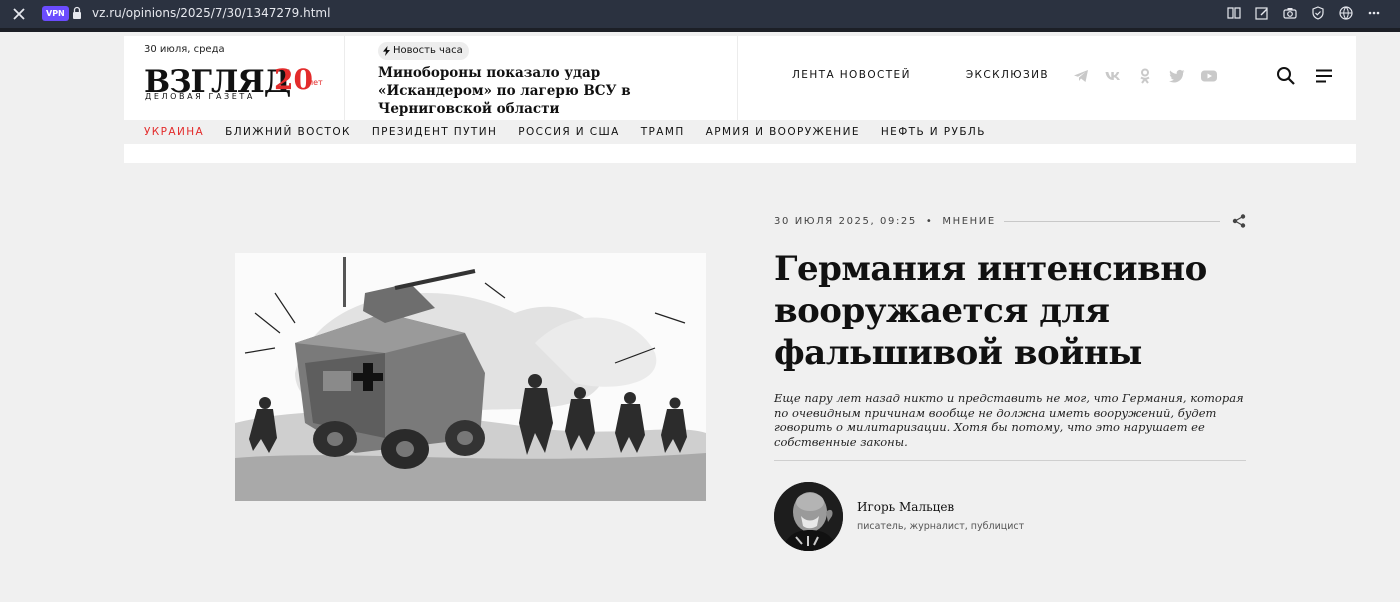  Describe the element at coordinates (1290, 13) in the screenshot. I see `camera-icon` at that location.